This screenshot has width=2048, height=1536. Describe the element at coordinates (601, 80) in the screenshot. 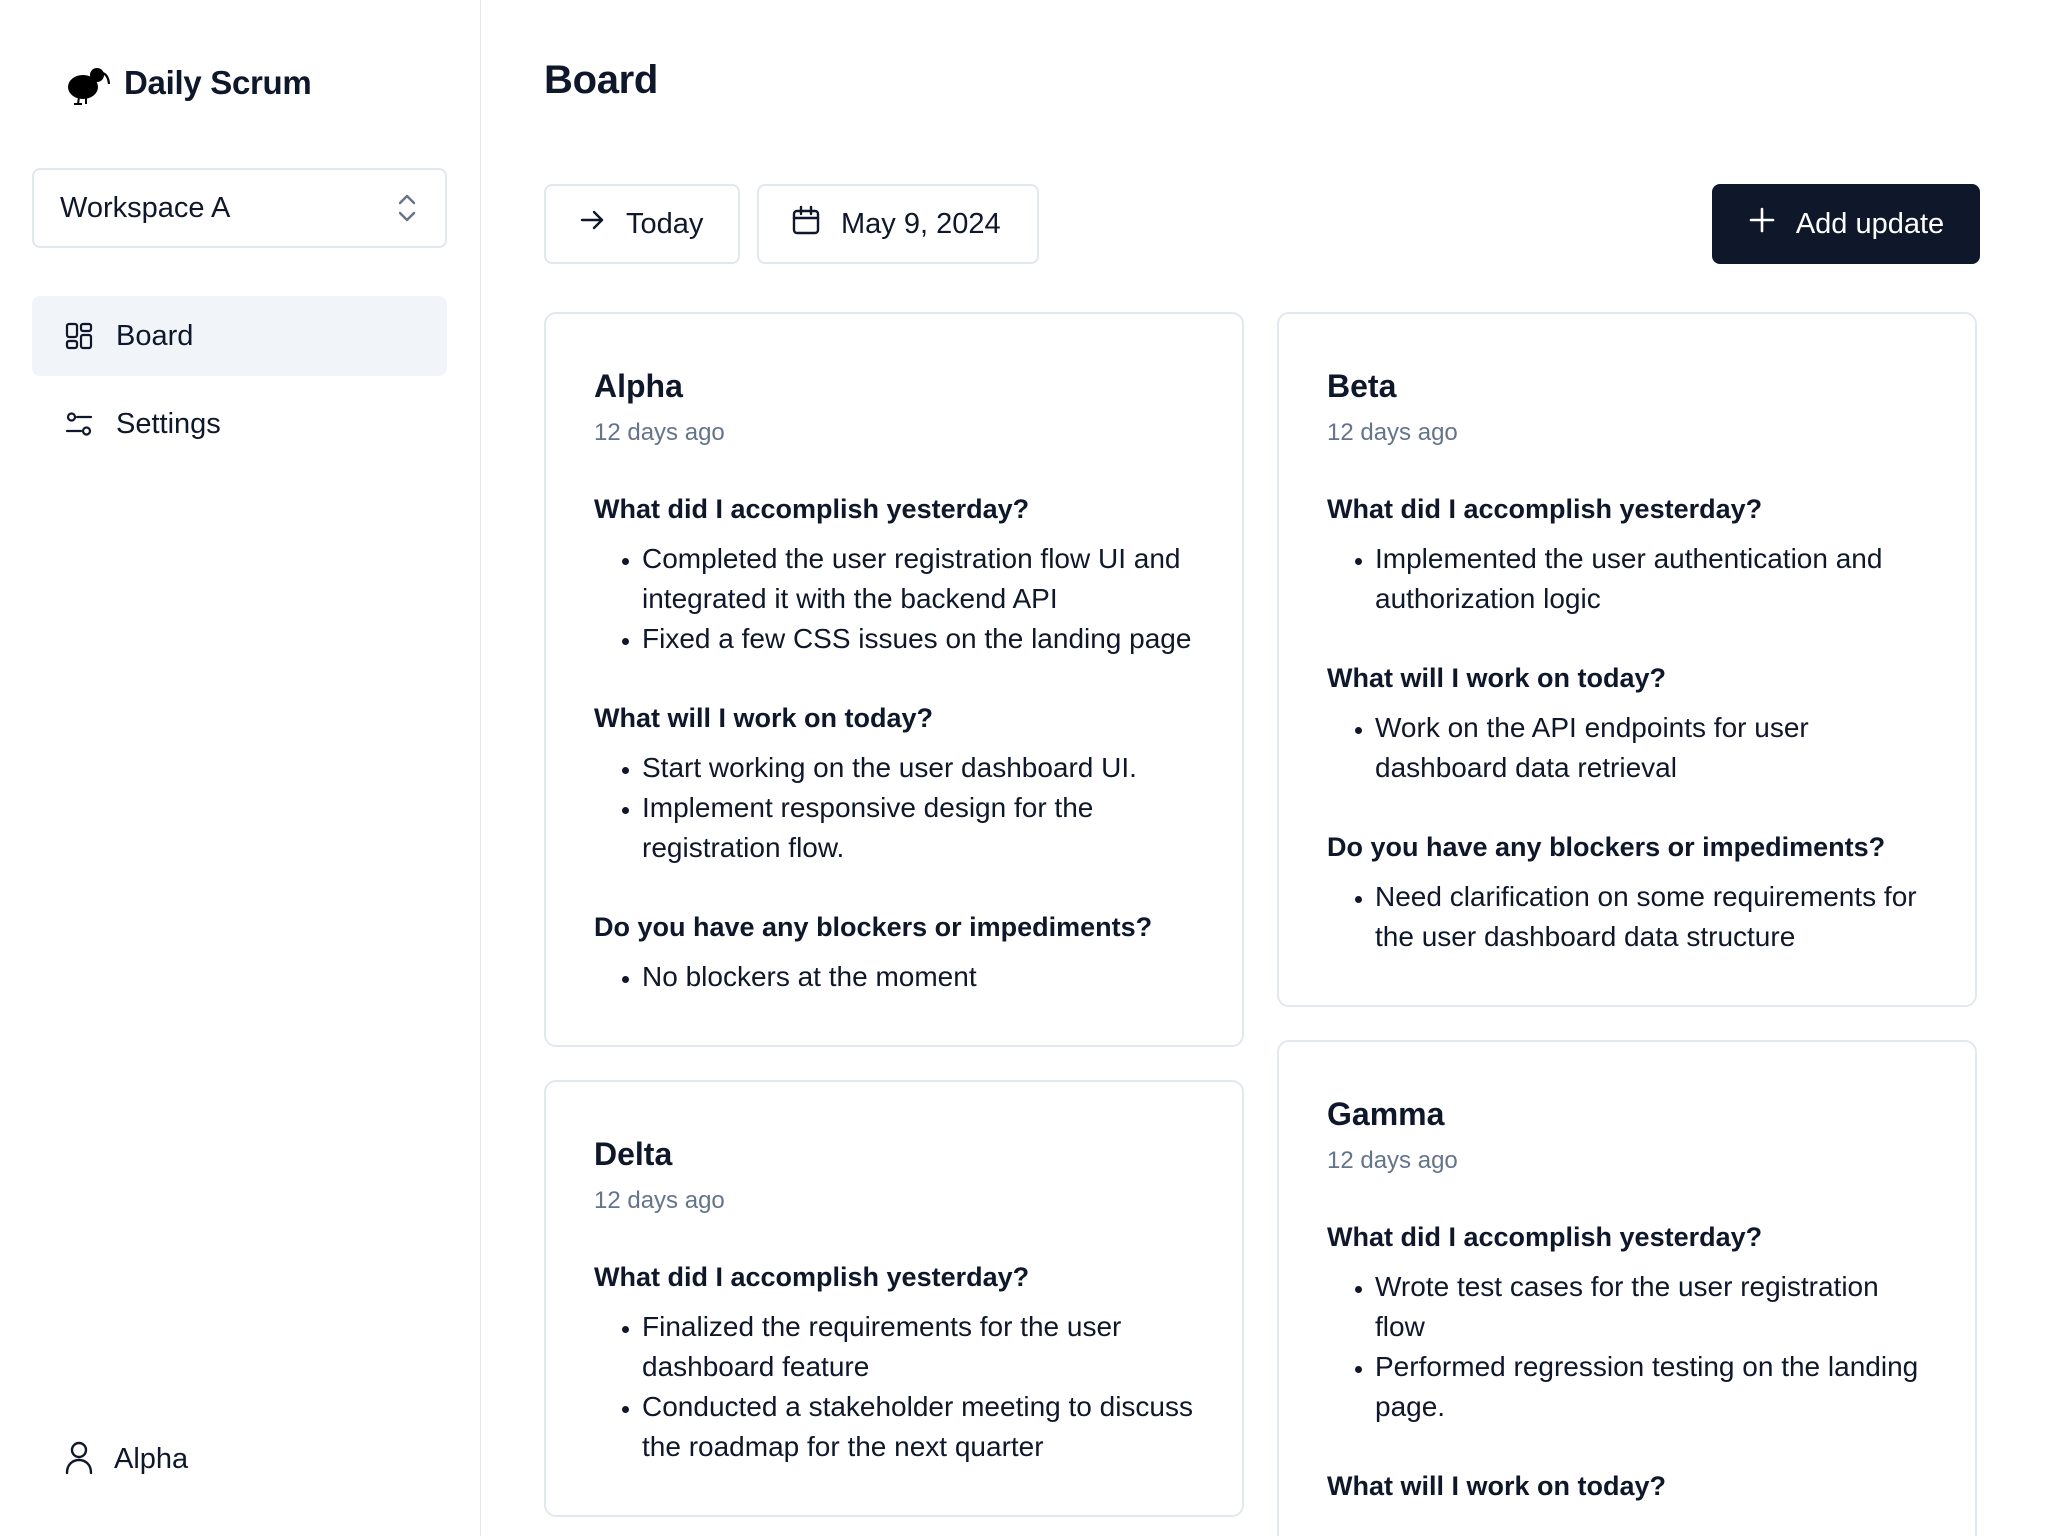

I see `page-title: Board` at that location.